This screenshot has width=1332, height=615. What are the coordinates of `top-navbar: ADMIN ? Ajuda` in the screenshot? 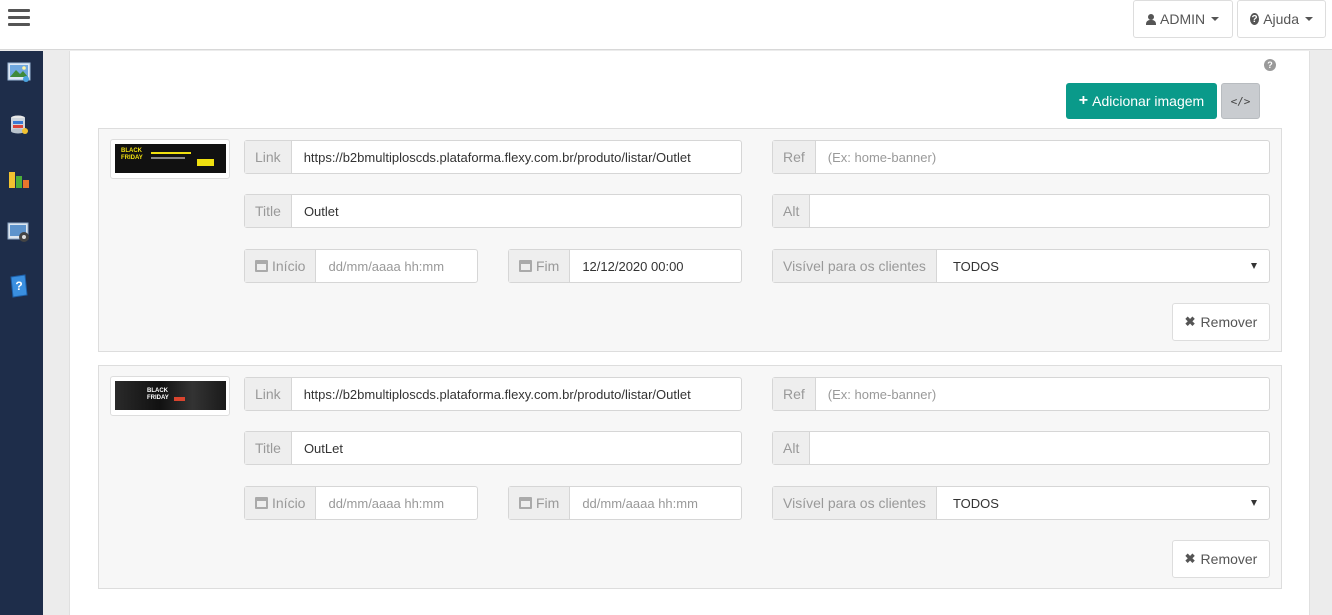 It's located at (666, 25).